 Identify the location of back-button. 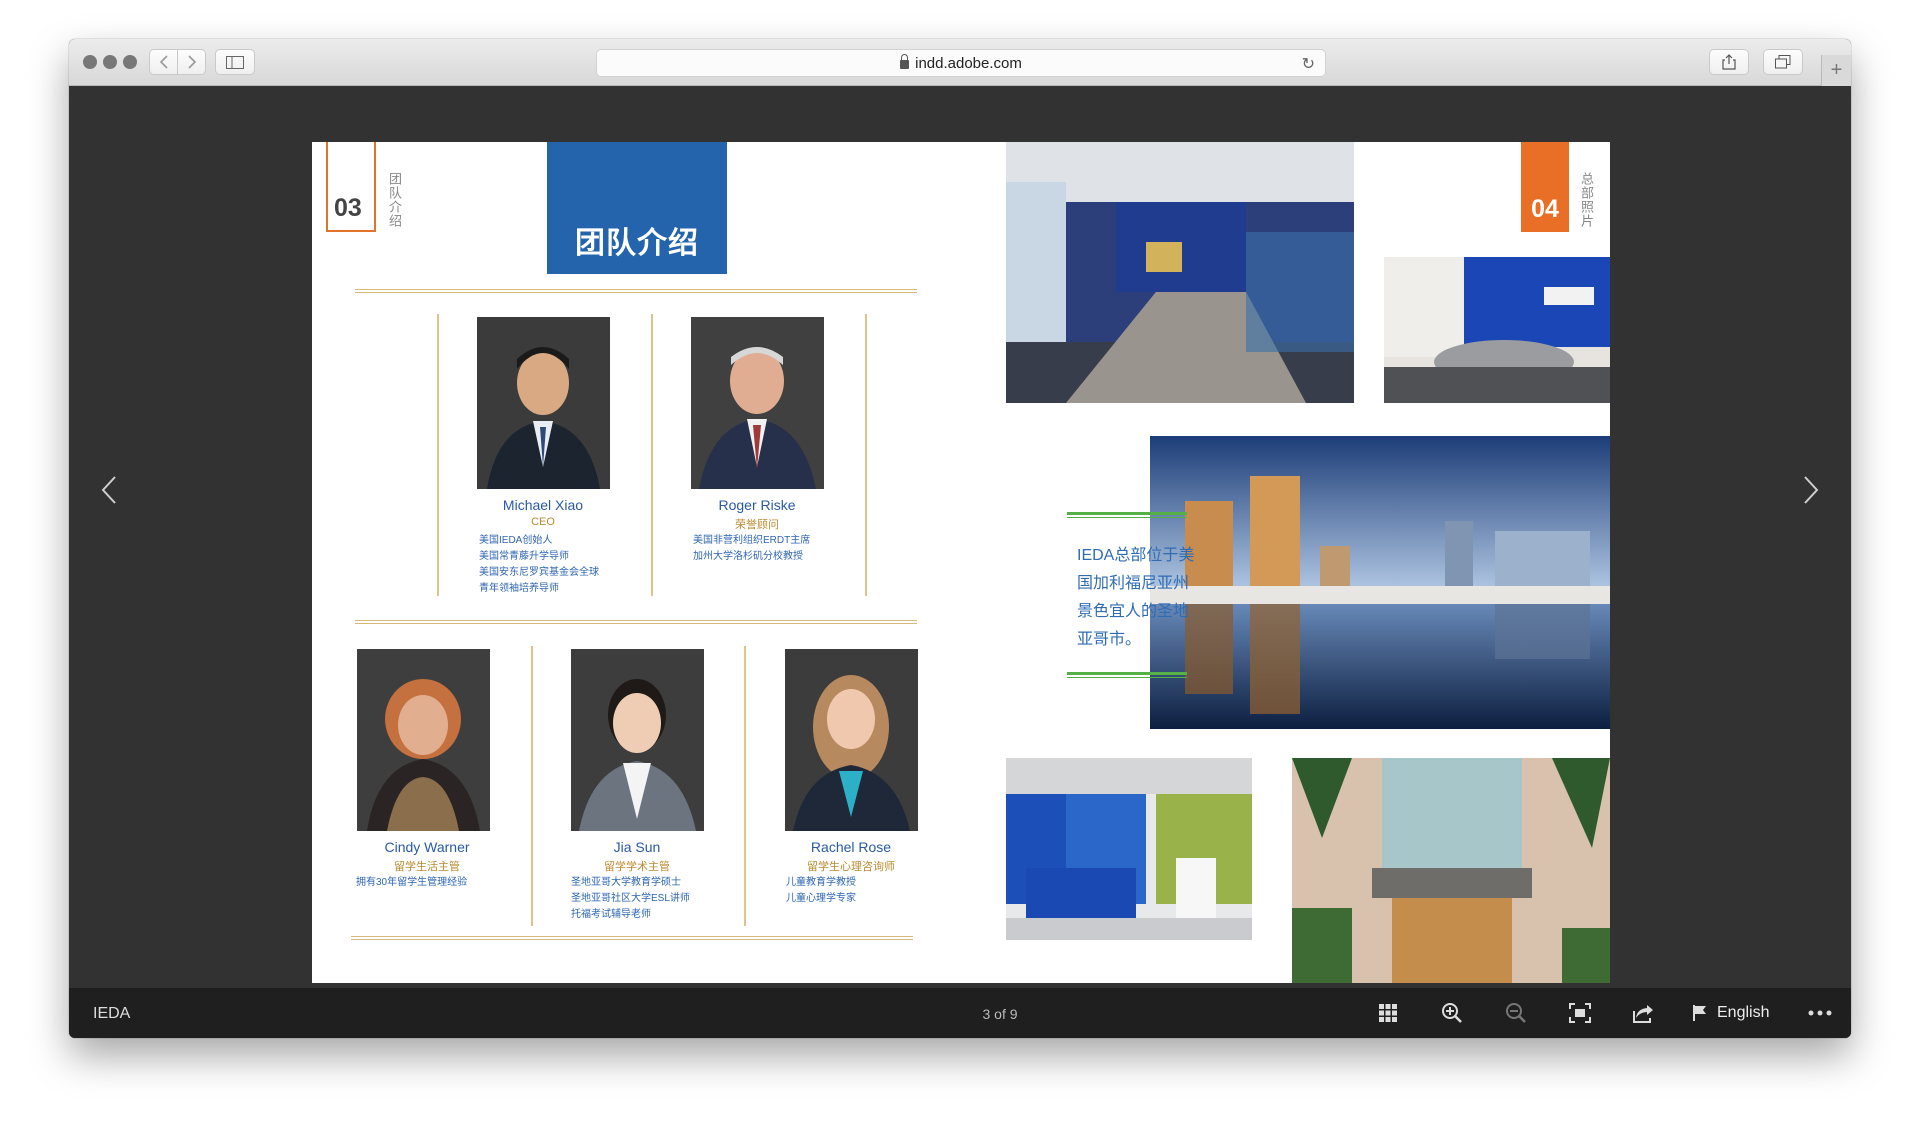
(163, 62).